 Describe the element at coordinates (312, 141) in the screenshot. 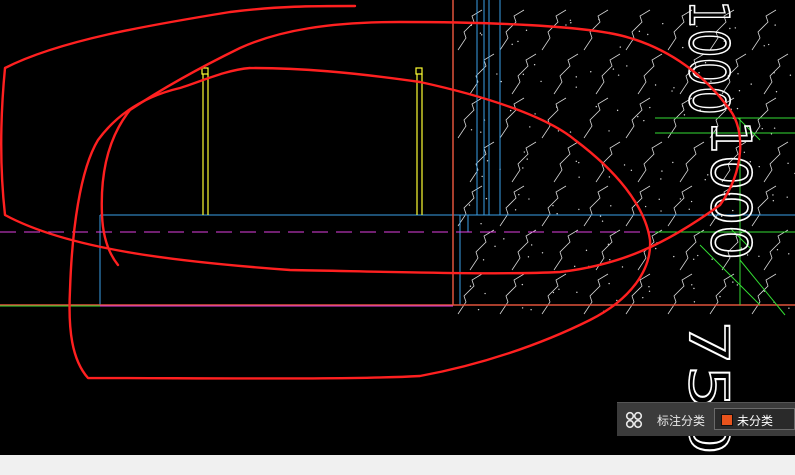

I see `yellow-rail-posts` at that location.